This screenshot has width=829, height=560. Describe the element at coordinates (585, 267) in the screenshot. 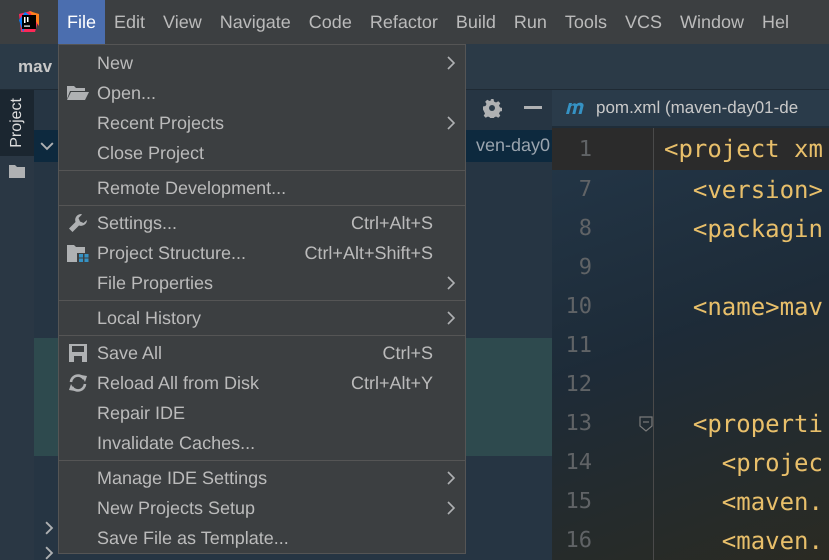

I see `line-number: 9` at that location.